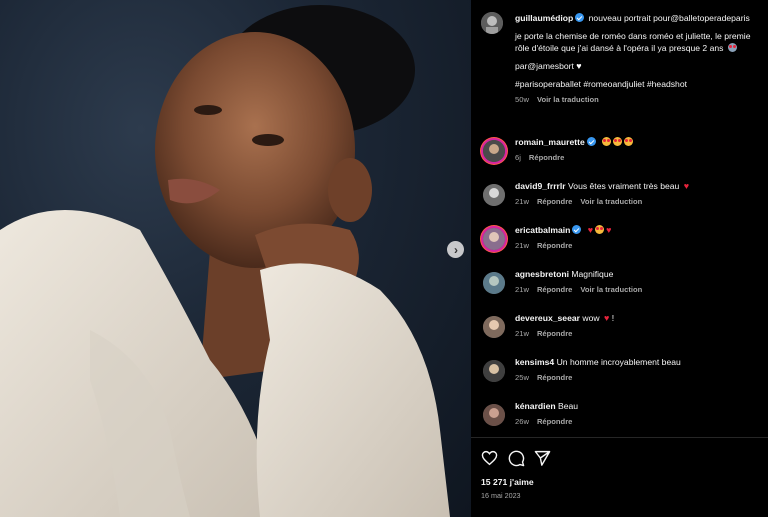  What do you see at coordinates (507, 482) in the screenshot?
I see `like-count: 15 271 j'aime` at bounding box center [507, 482].